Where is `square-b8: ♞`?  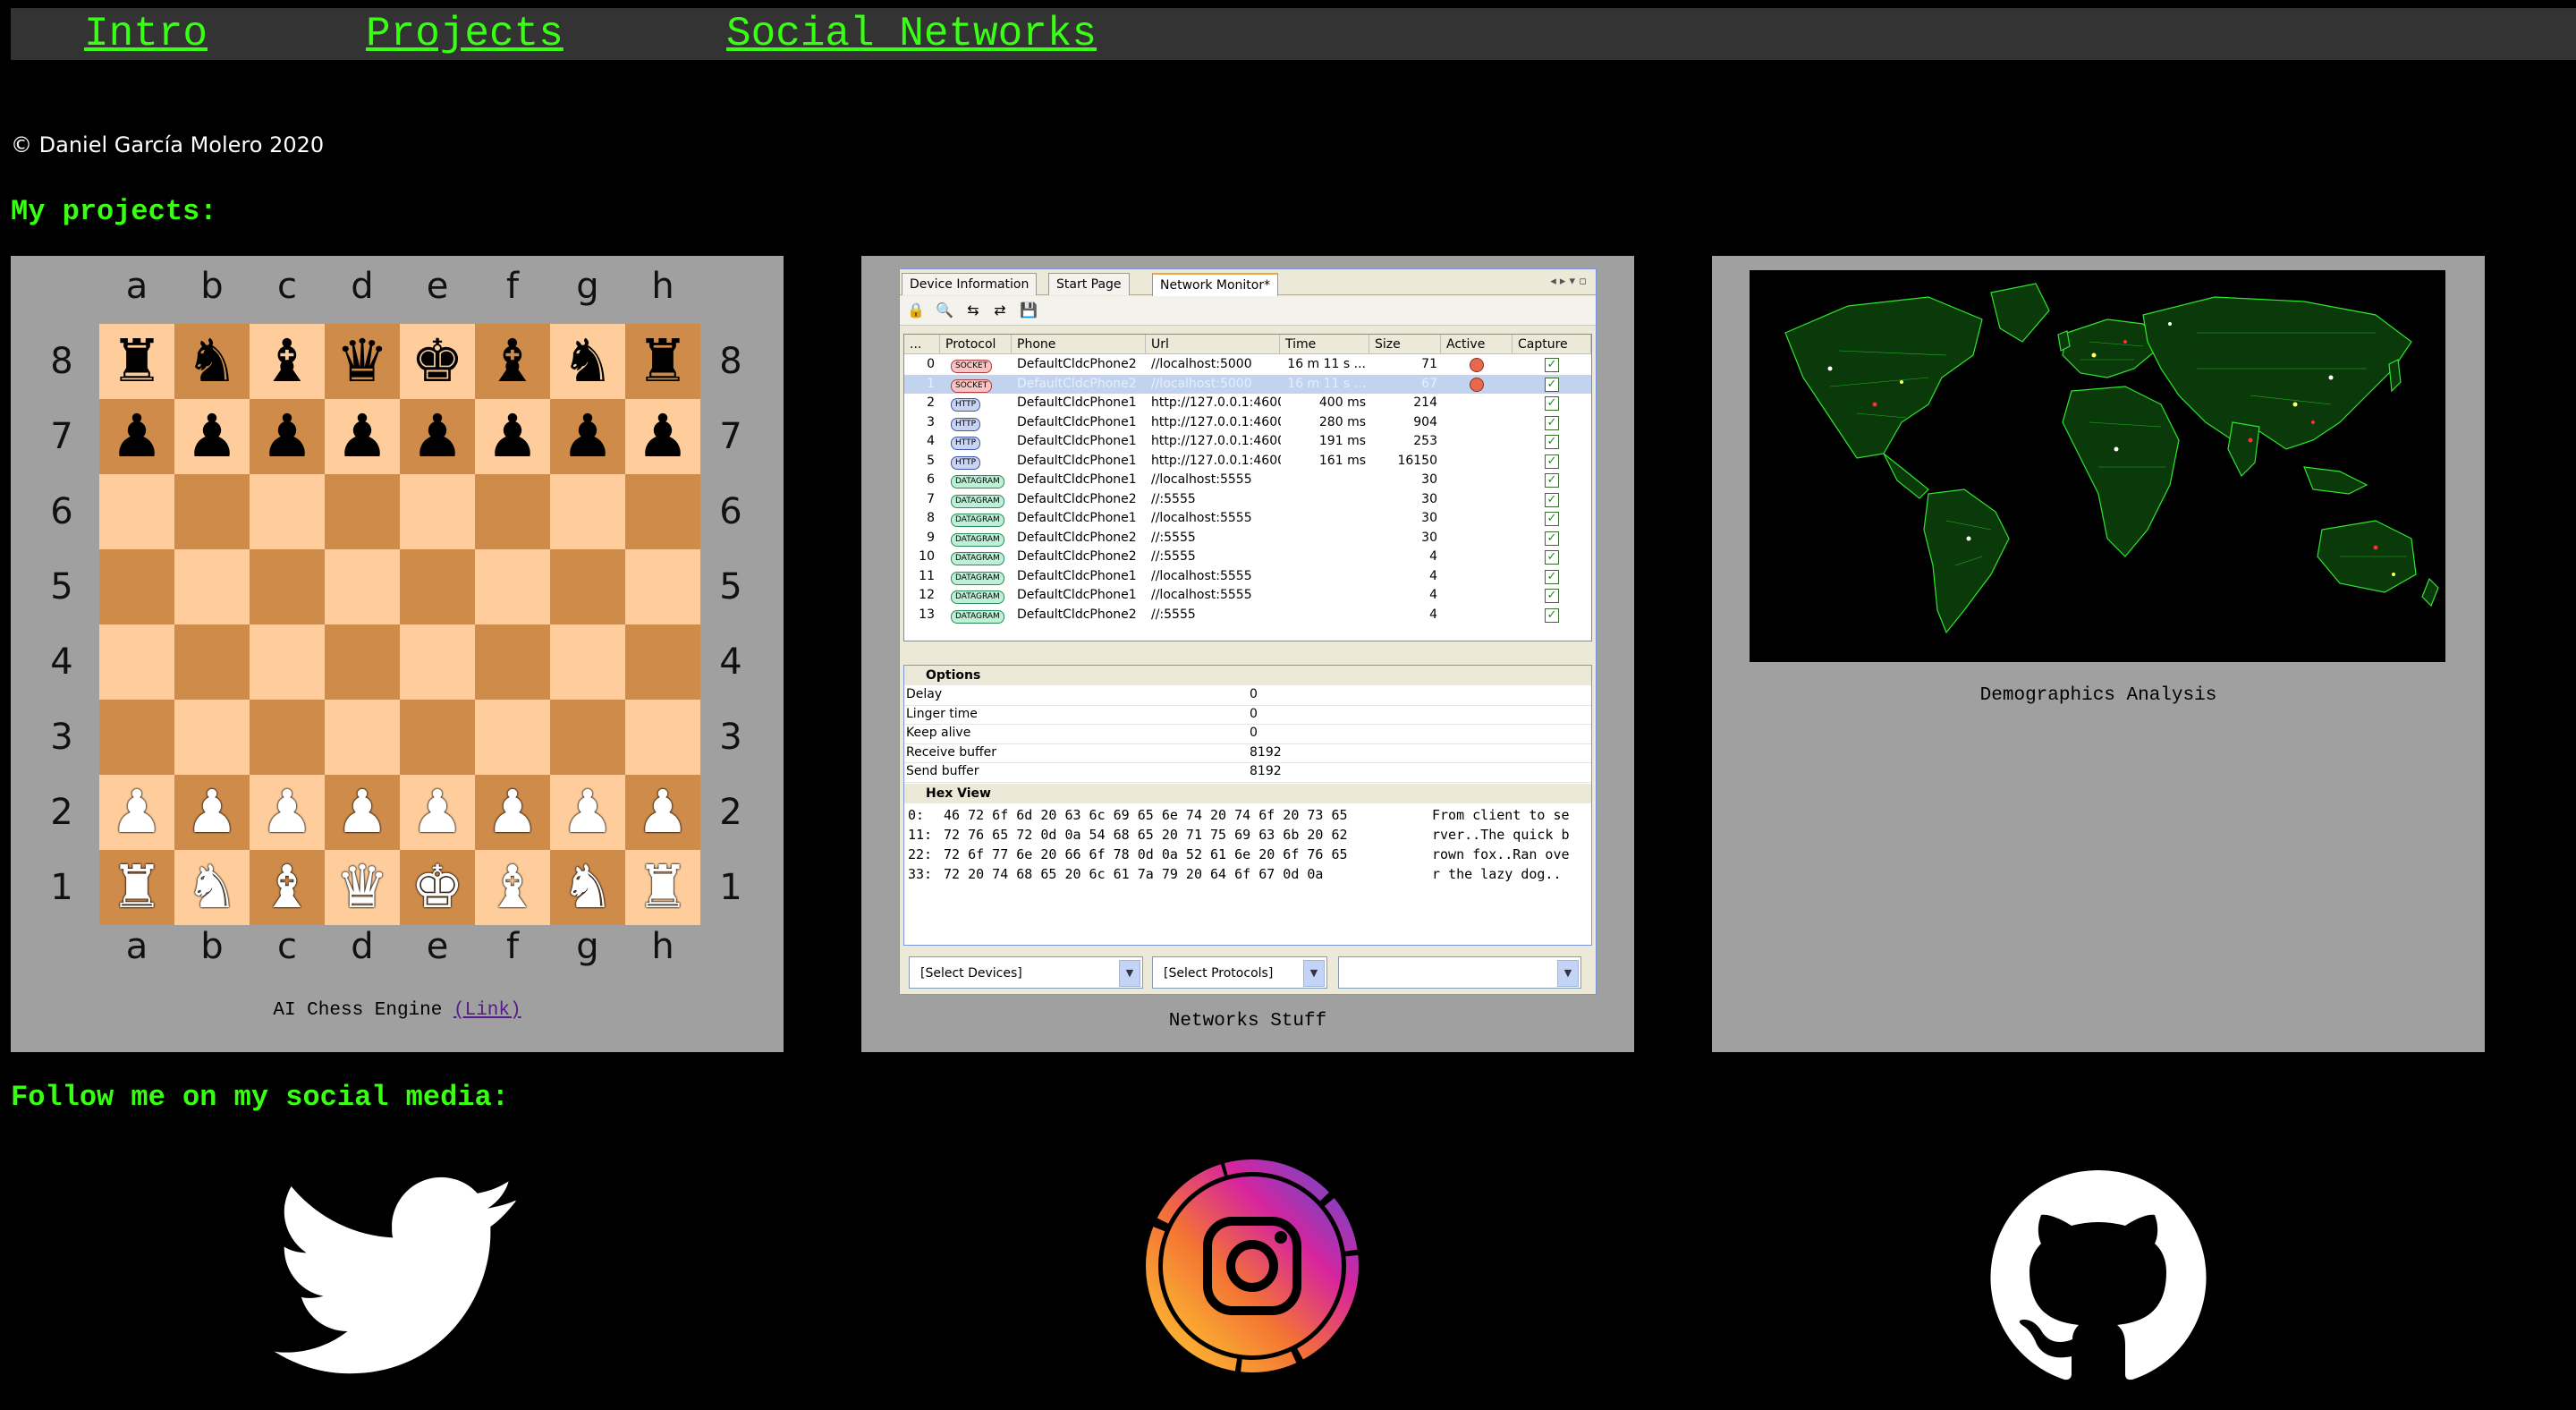
square-b8: ♞ is located at coordinates (212, 362).